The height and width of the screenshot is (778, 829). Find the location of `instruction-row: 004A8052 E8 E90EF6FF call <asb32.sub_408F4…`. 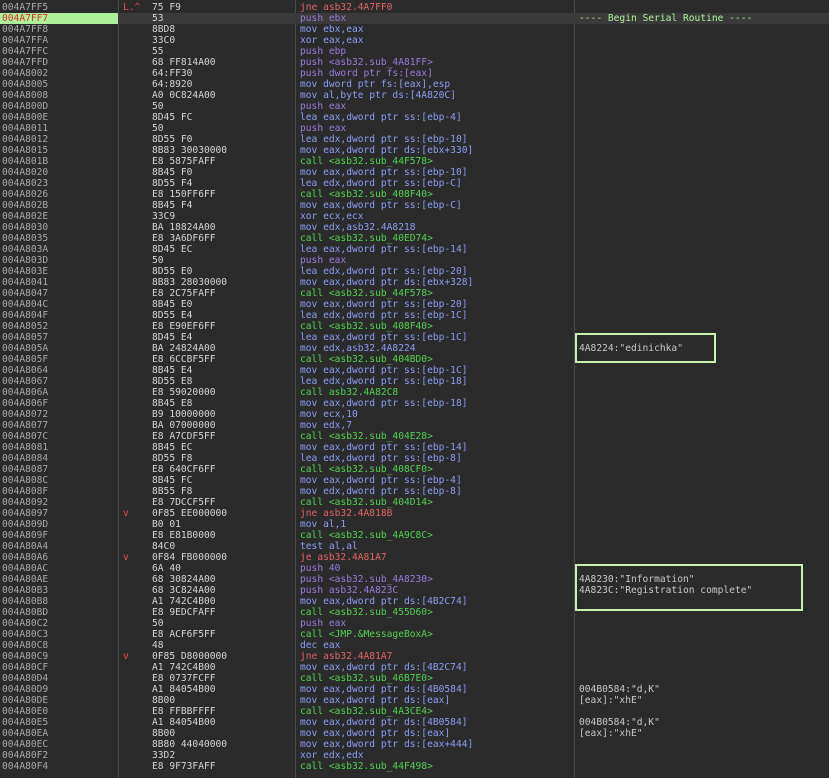

instruction-row: 004A8052 E8 E90EF6FF call <asb32.sub_408F4… is located at coordinates (414, 326).